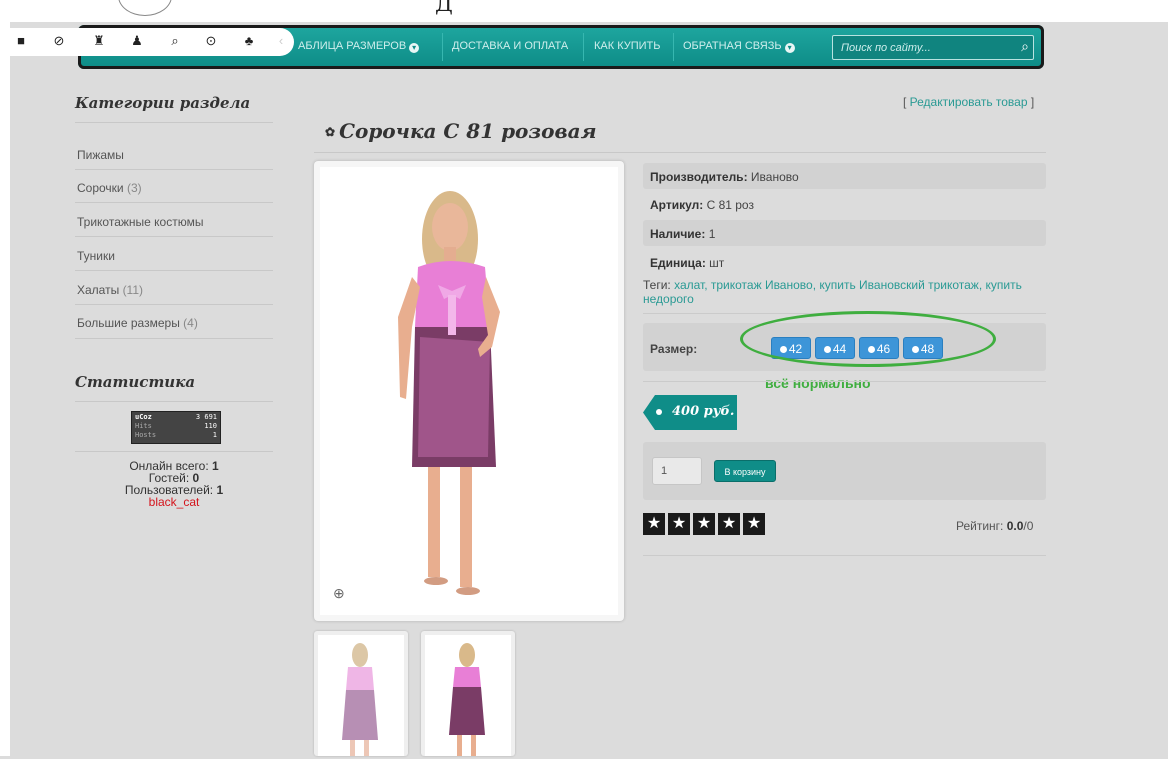 This screenshot has width=1168, height=759. Describe the element at coordinates (690, 412) in the screenshot. I see `price-tag: 400 руб.` at that location.